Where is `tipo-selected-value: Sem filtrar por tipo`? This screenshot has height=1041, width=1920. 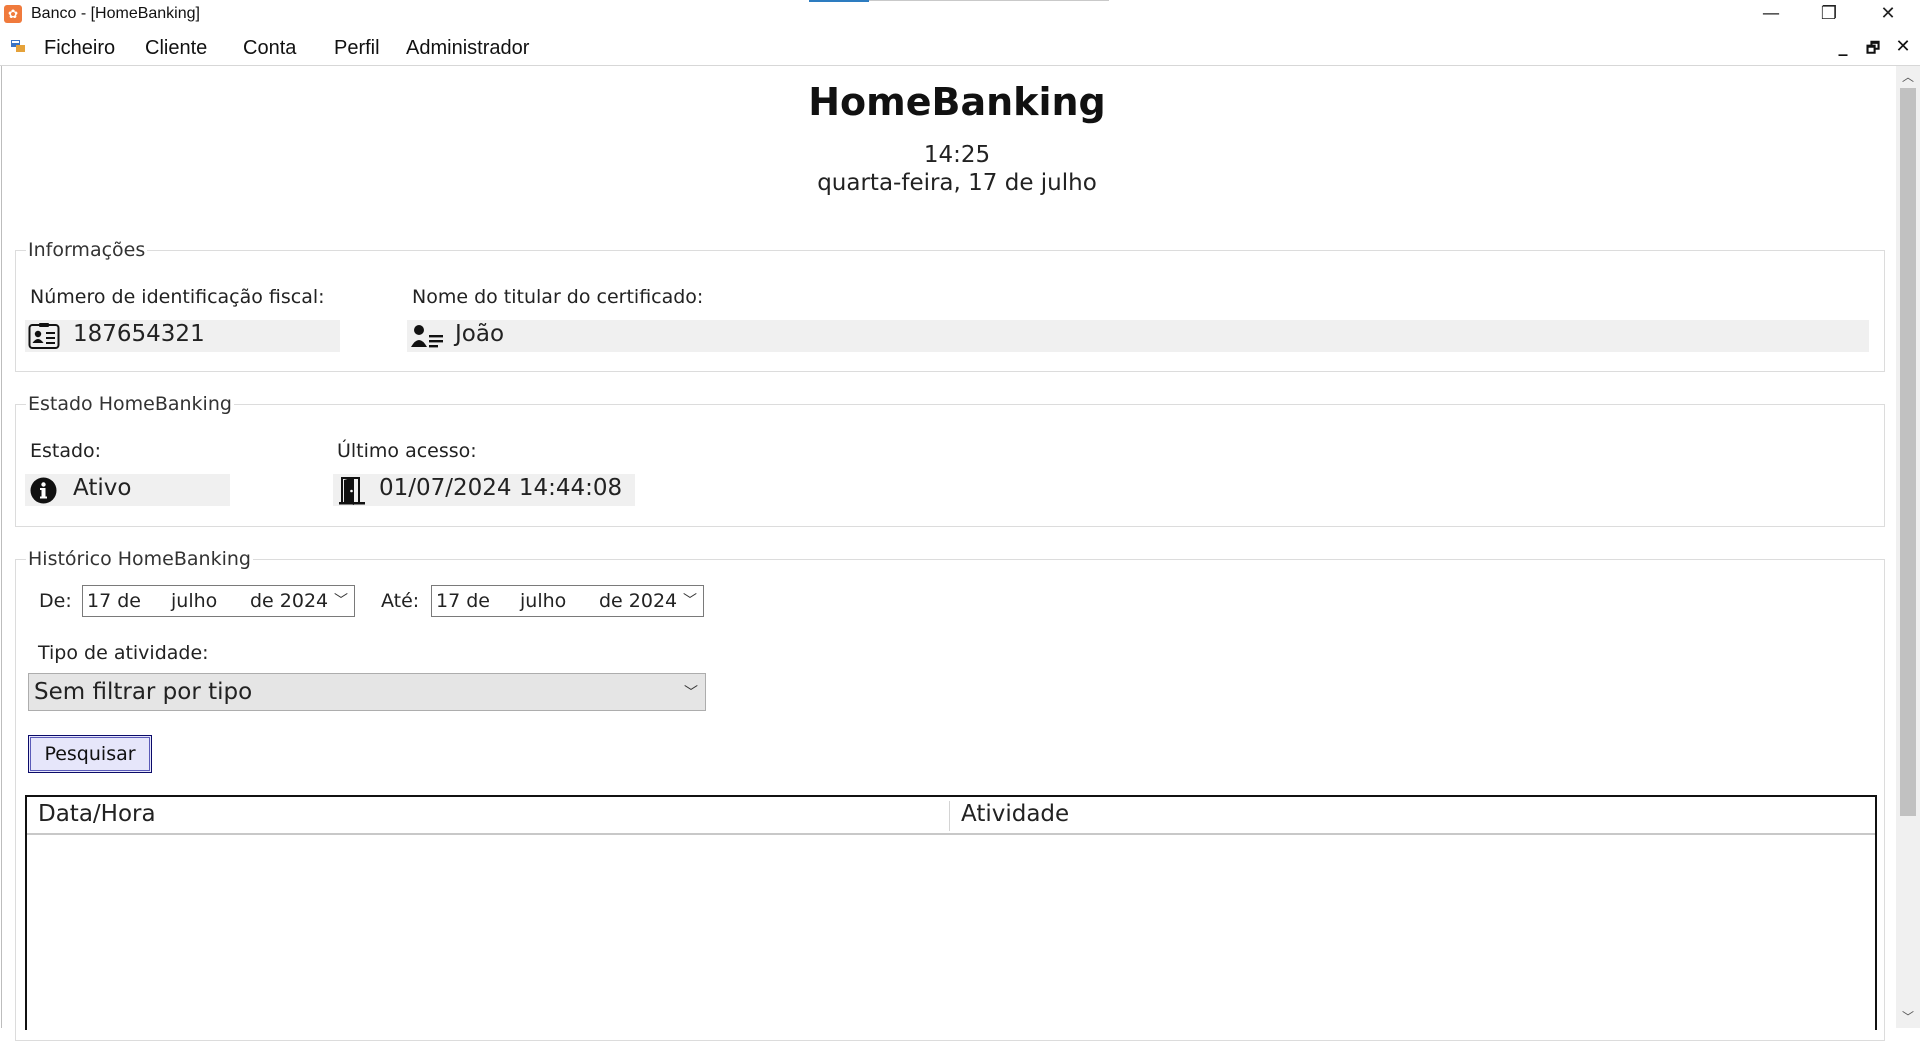
tipo-selected-value: Sem filtrar por tipo is located at coordinates (143, 692).